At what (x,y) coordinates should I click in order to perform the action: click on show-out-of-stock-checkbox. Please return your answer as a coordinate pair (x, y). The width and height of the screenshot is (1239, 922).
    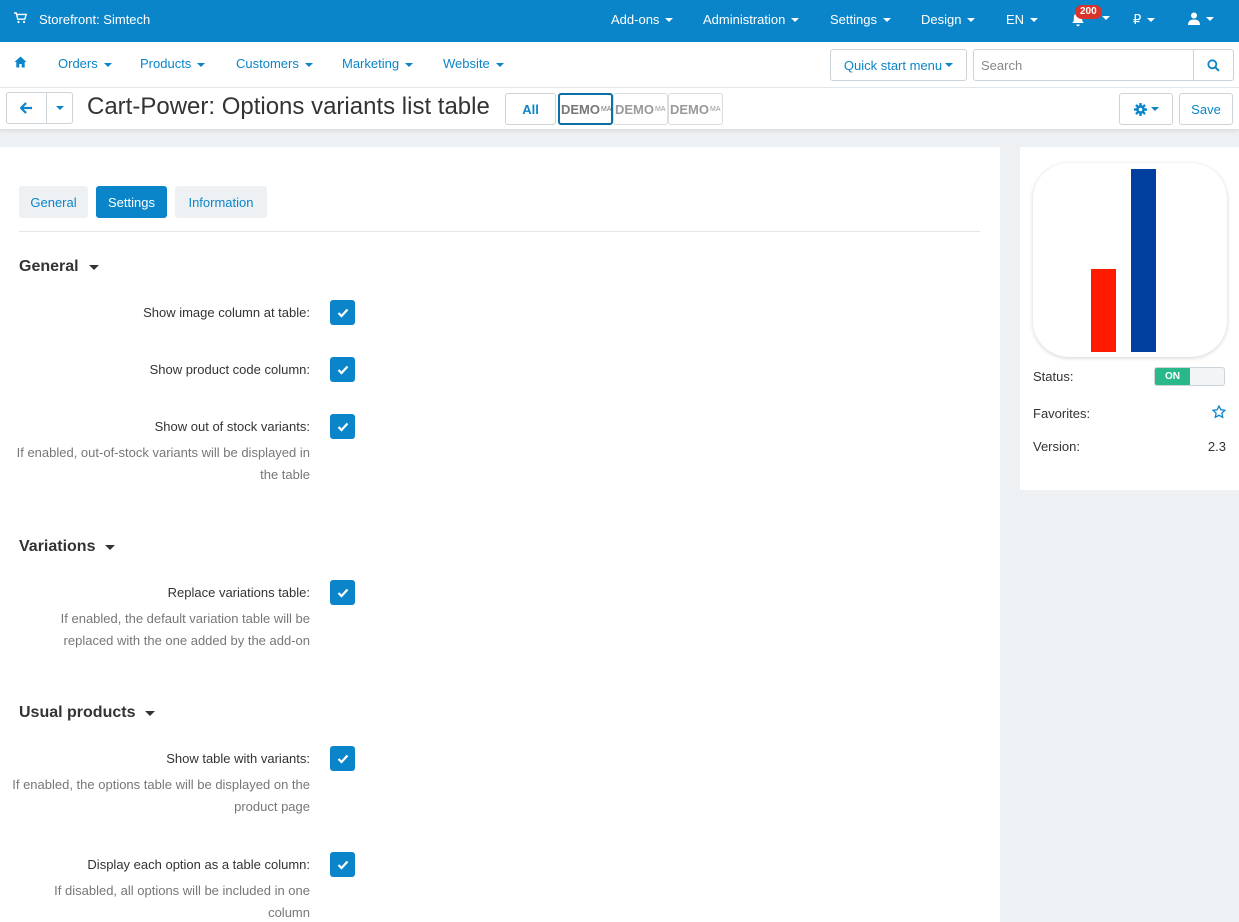
    Looking at the image, I should click on (342, 426).